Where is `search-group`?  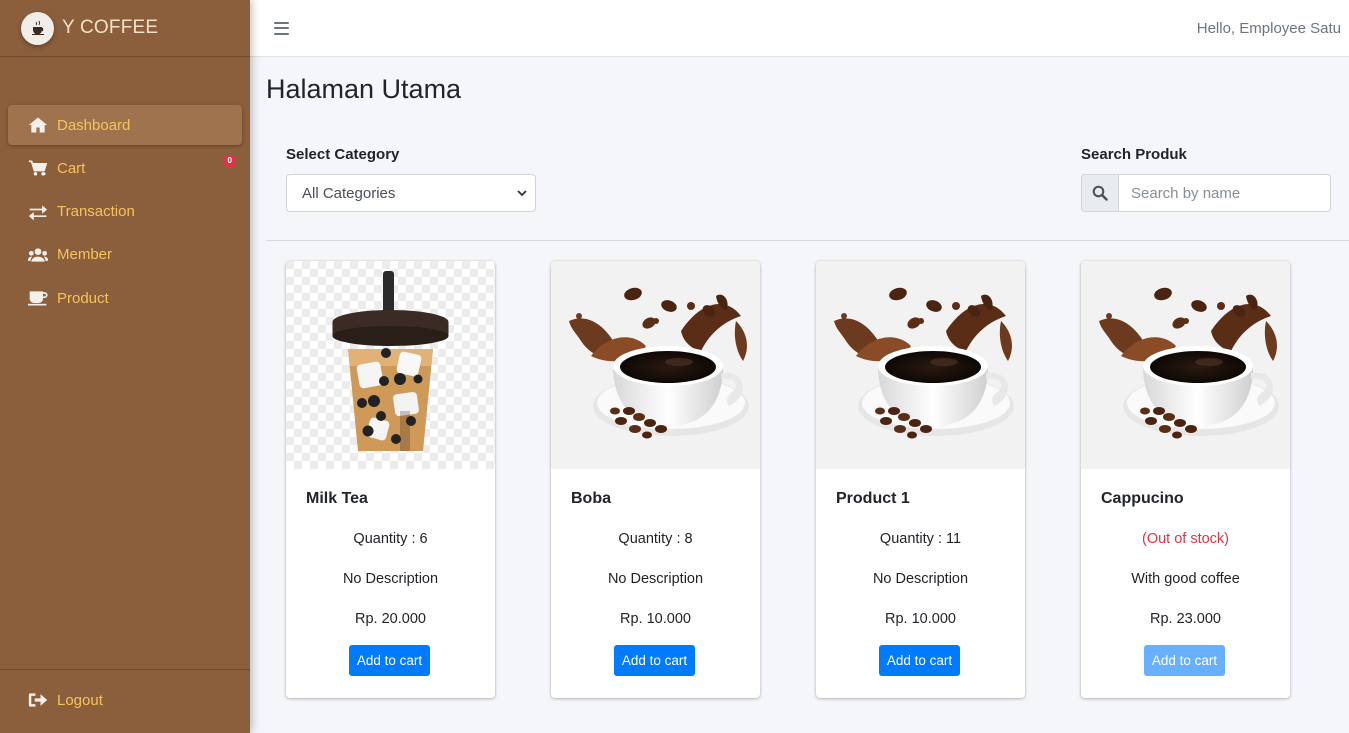 search-group is located at coordinates (1206, 193).